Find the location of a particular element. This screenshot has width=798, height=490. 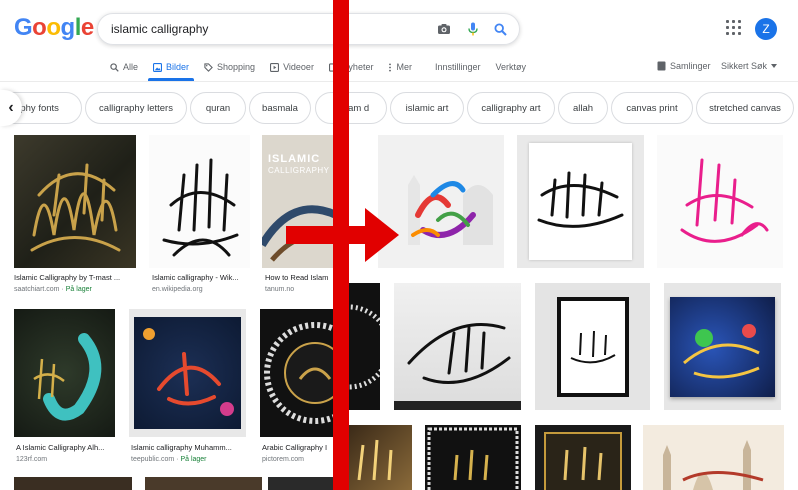

tab-shopping: Shopping is located at coordinates (229, 67).